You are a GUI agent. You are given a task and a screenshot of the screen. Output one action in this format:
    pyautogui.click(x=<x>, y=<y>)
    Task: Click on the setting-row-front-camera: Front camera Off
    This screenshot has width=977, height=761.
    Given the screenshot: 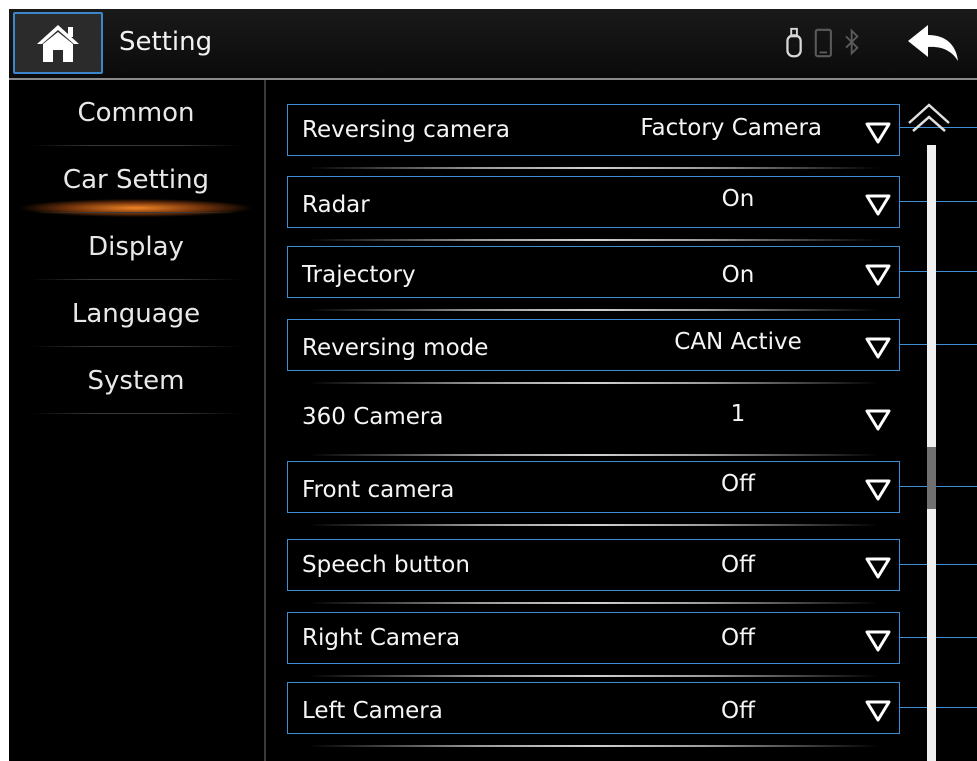 What is the action you would take?
    pyautogui.click(x=593, y=493)
    